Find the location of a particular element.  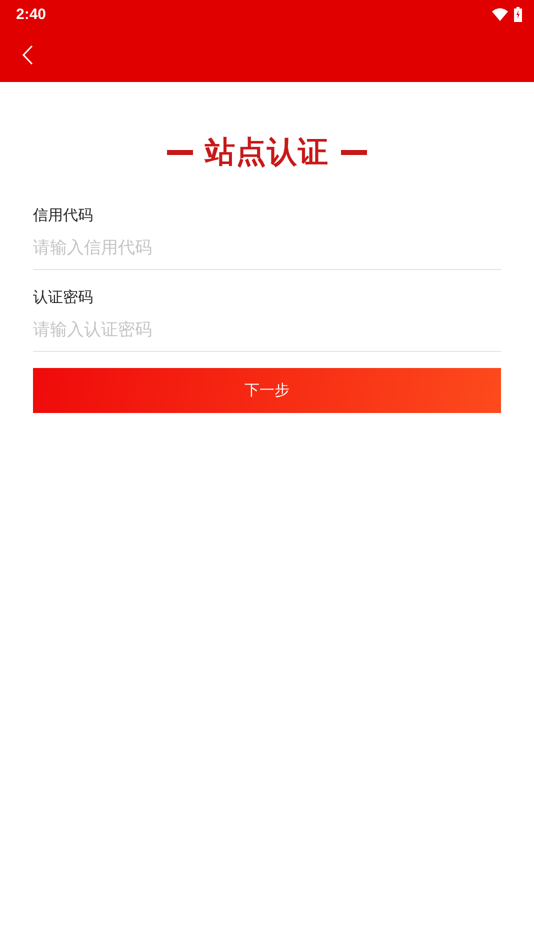

page-title: 站点认证 is located at coordinates (267, 153).